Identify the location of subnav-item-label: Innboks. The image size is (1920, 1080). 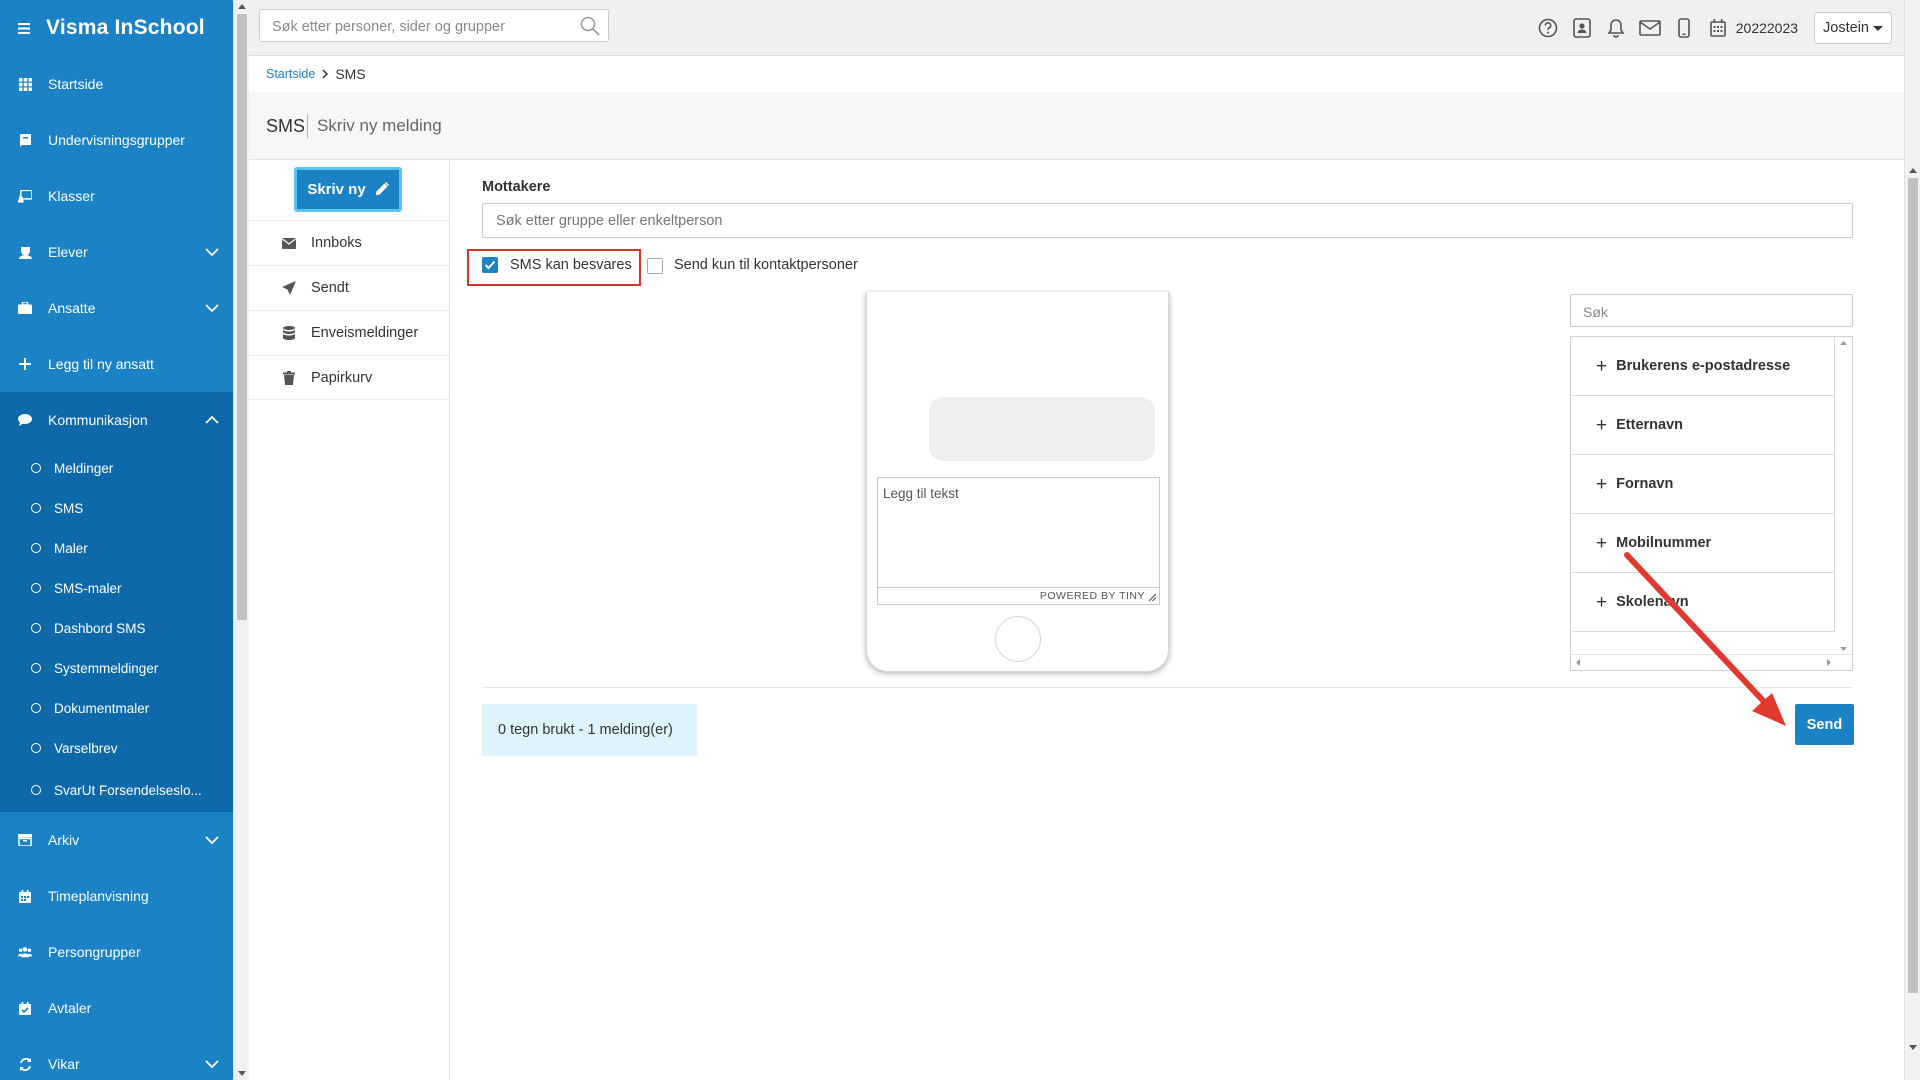
(336, 243).